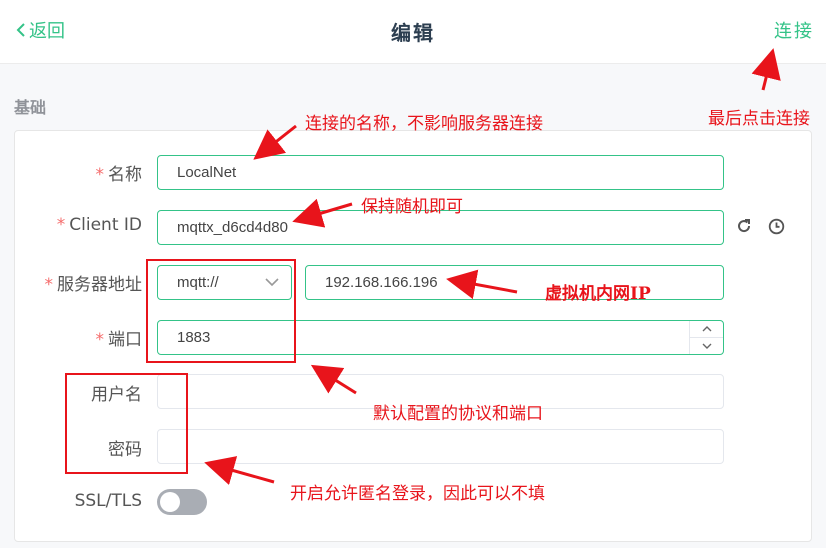 The width and height of the screenshot is (826, 548). Describe the element at coordinates (440, 446) in the screenshot. I see `password-input` at that location.